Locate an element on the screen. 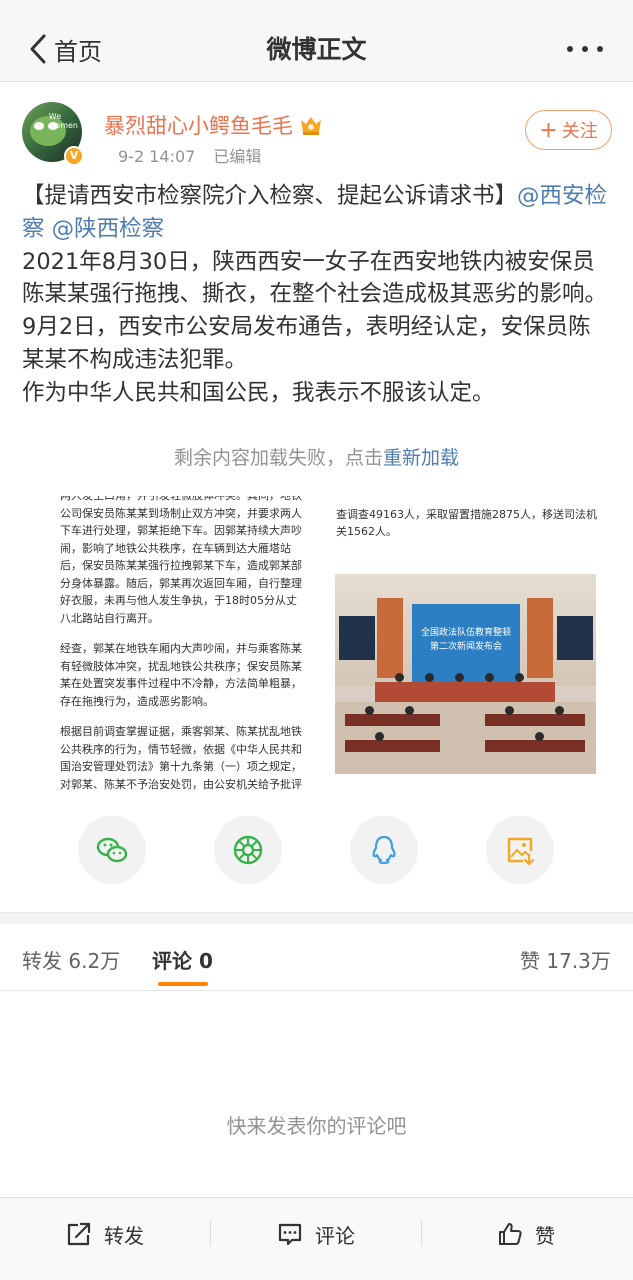 The image size is (633, 1280). post-title-line: 【提请西安市检察院介入检察、提起公诉请求书】@西安检察 @陕西检察 is located at coordinates (317, 213).